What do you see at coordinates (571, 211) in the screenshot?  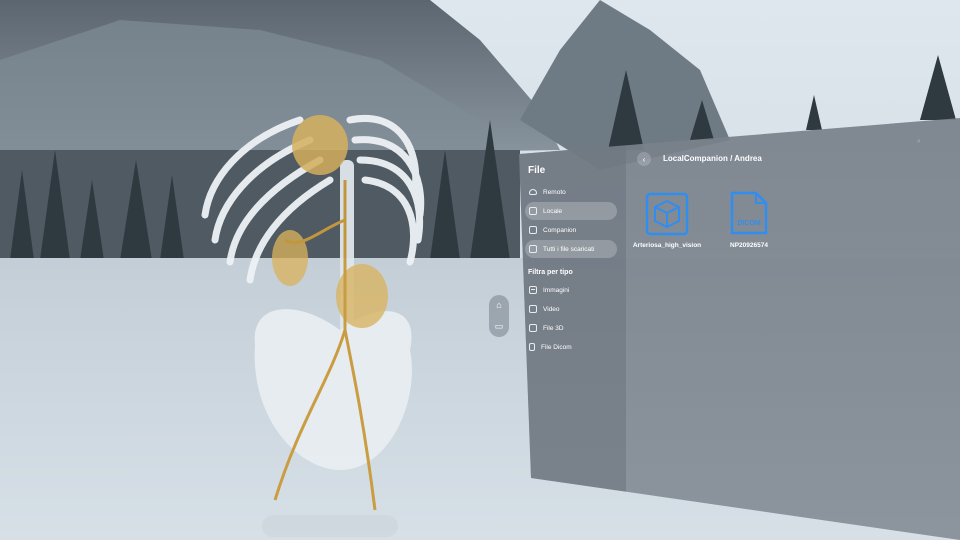 I see `sidebar-item-locale: Locale` at bounding box center [571, 211].